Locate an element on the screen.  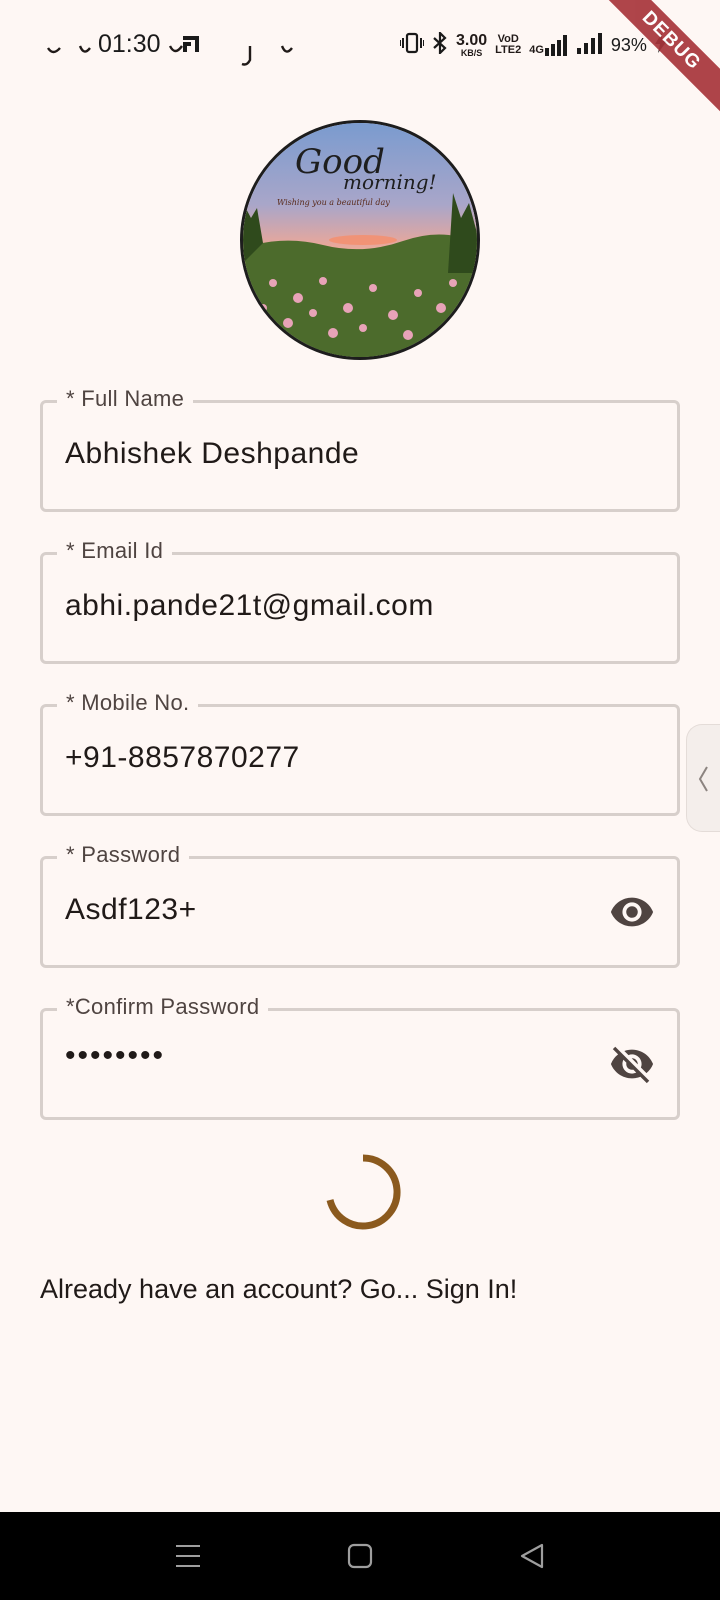
password-label: * Password is located at coordinates (123, 855).